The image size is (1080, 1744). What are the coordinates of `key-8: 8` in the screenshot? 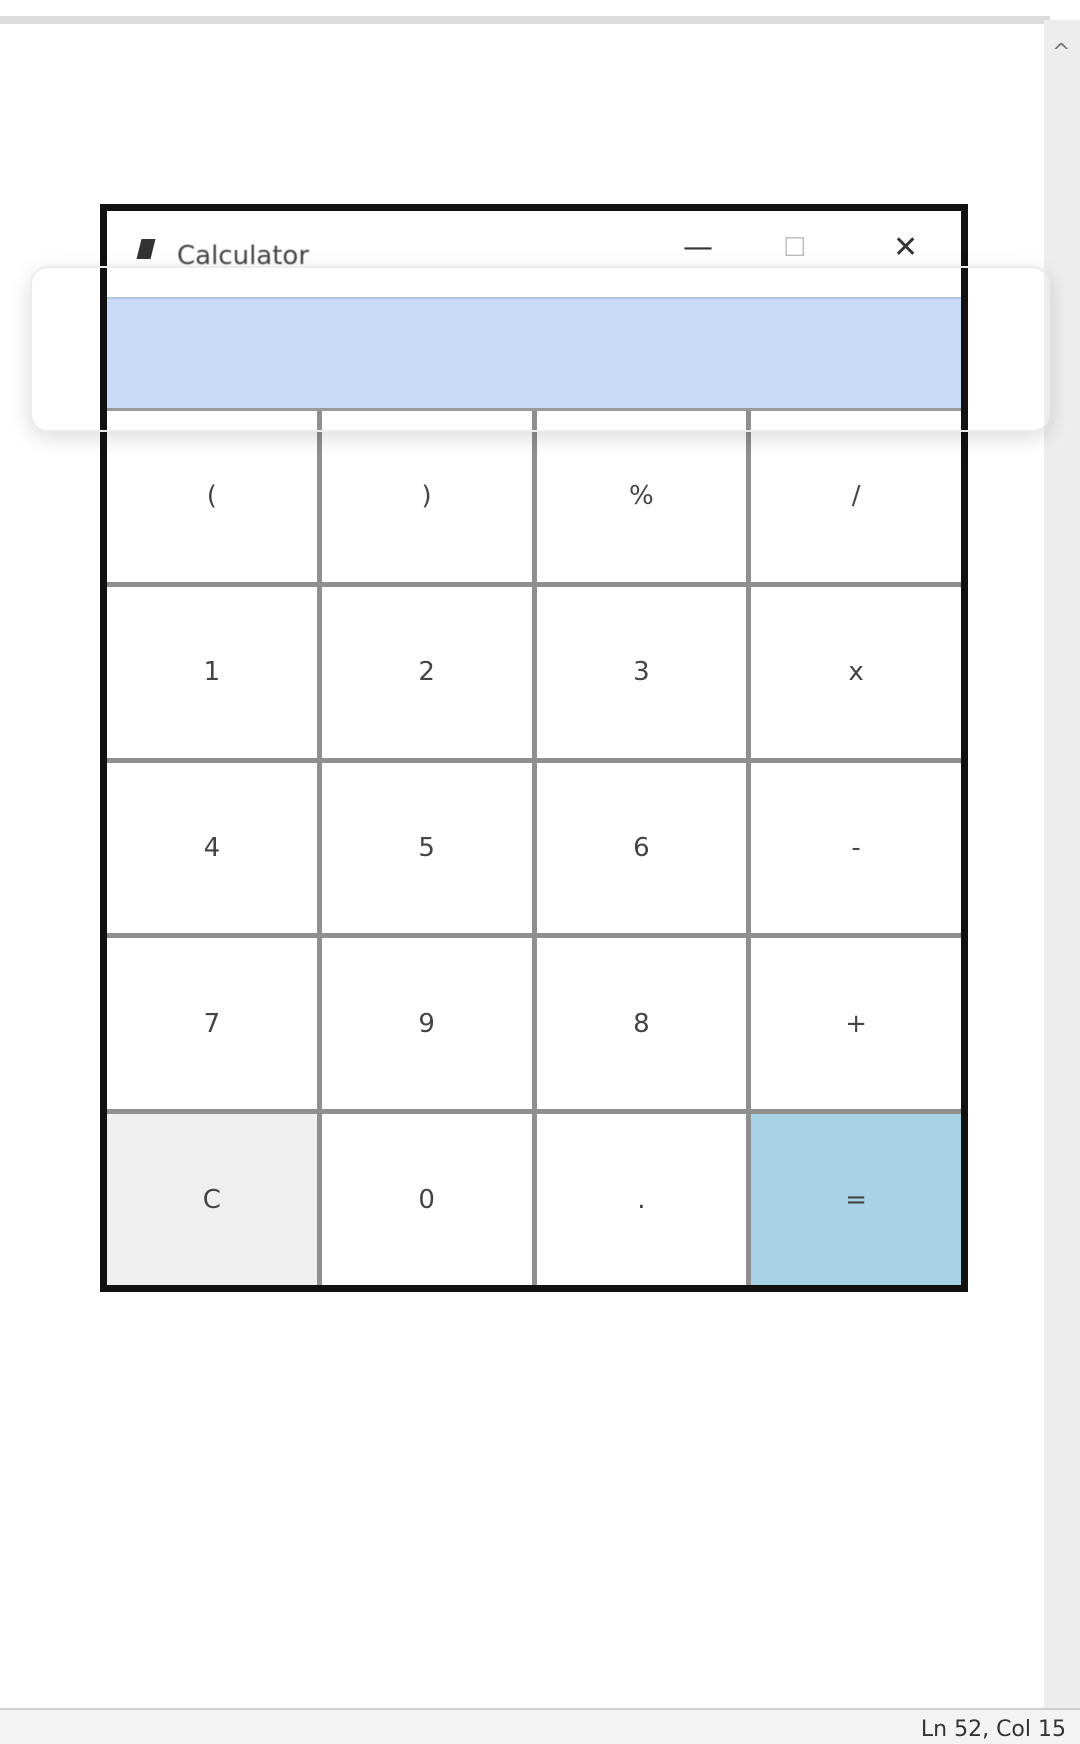 It's located at (641, 1024).